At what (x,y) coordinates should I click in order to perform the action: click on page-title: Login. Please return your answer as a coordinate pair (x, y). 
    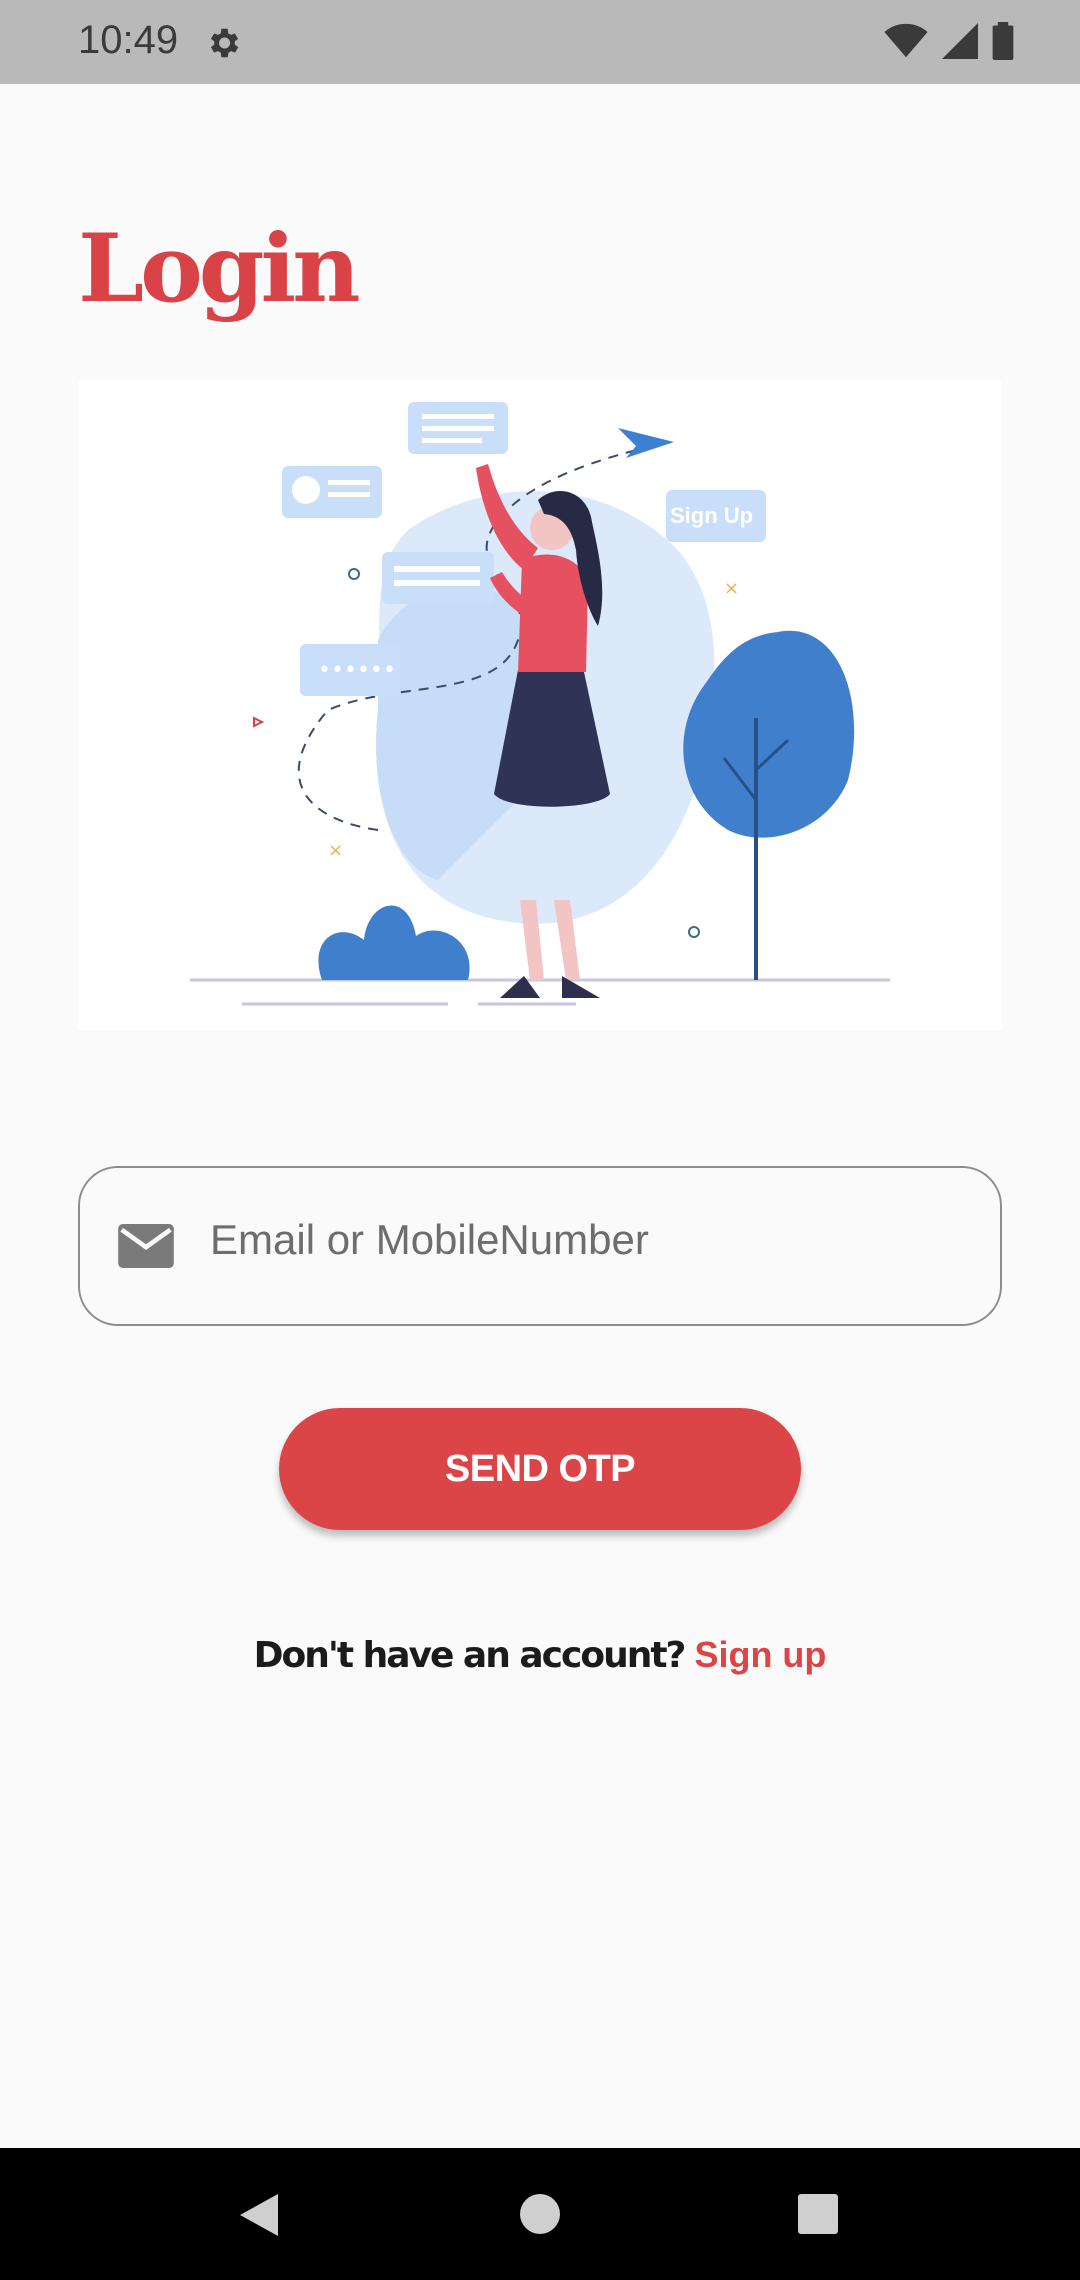
    Looking at the image, I should click on (219, 269).